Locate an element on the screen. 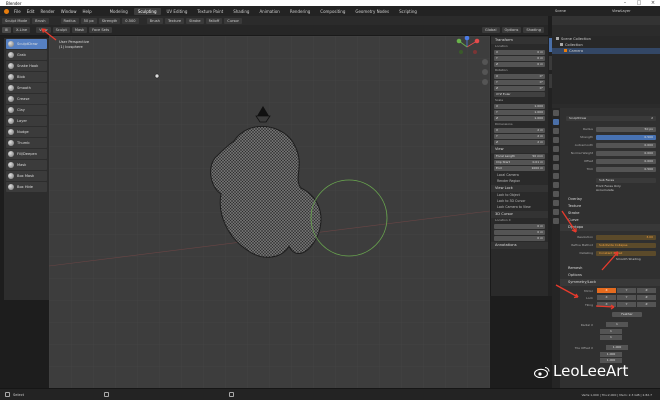 This screenshot has height=400, width=660. tab-sculpting: Sculpting is located at coordinates (147, 11).